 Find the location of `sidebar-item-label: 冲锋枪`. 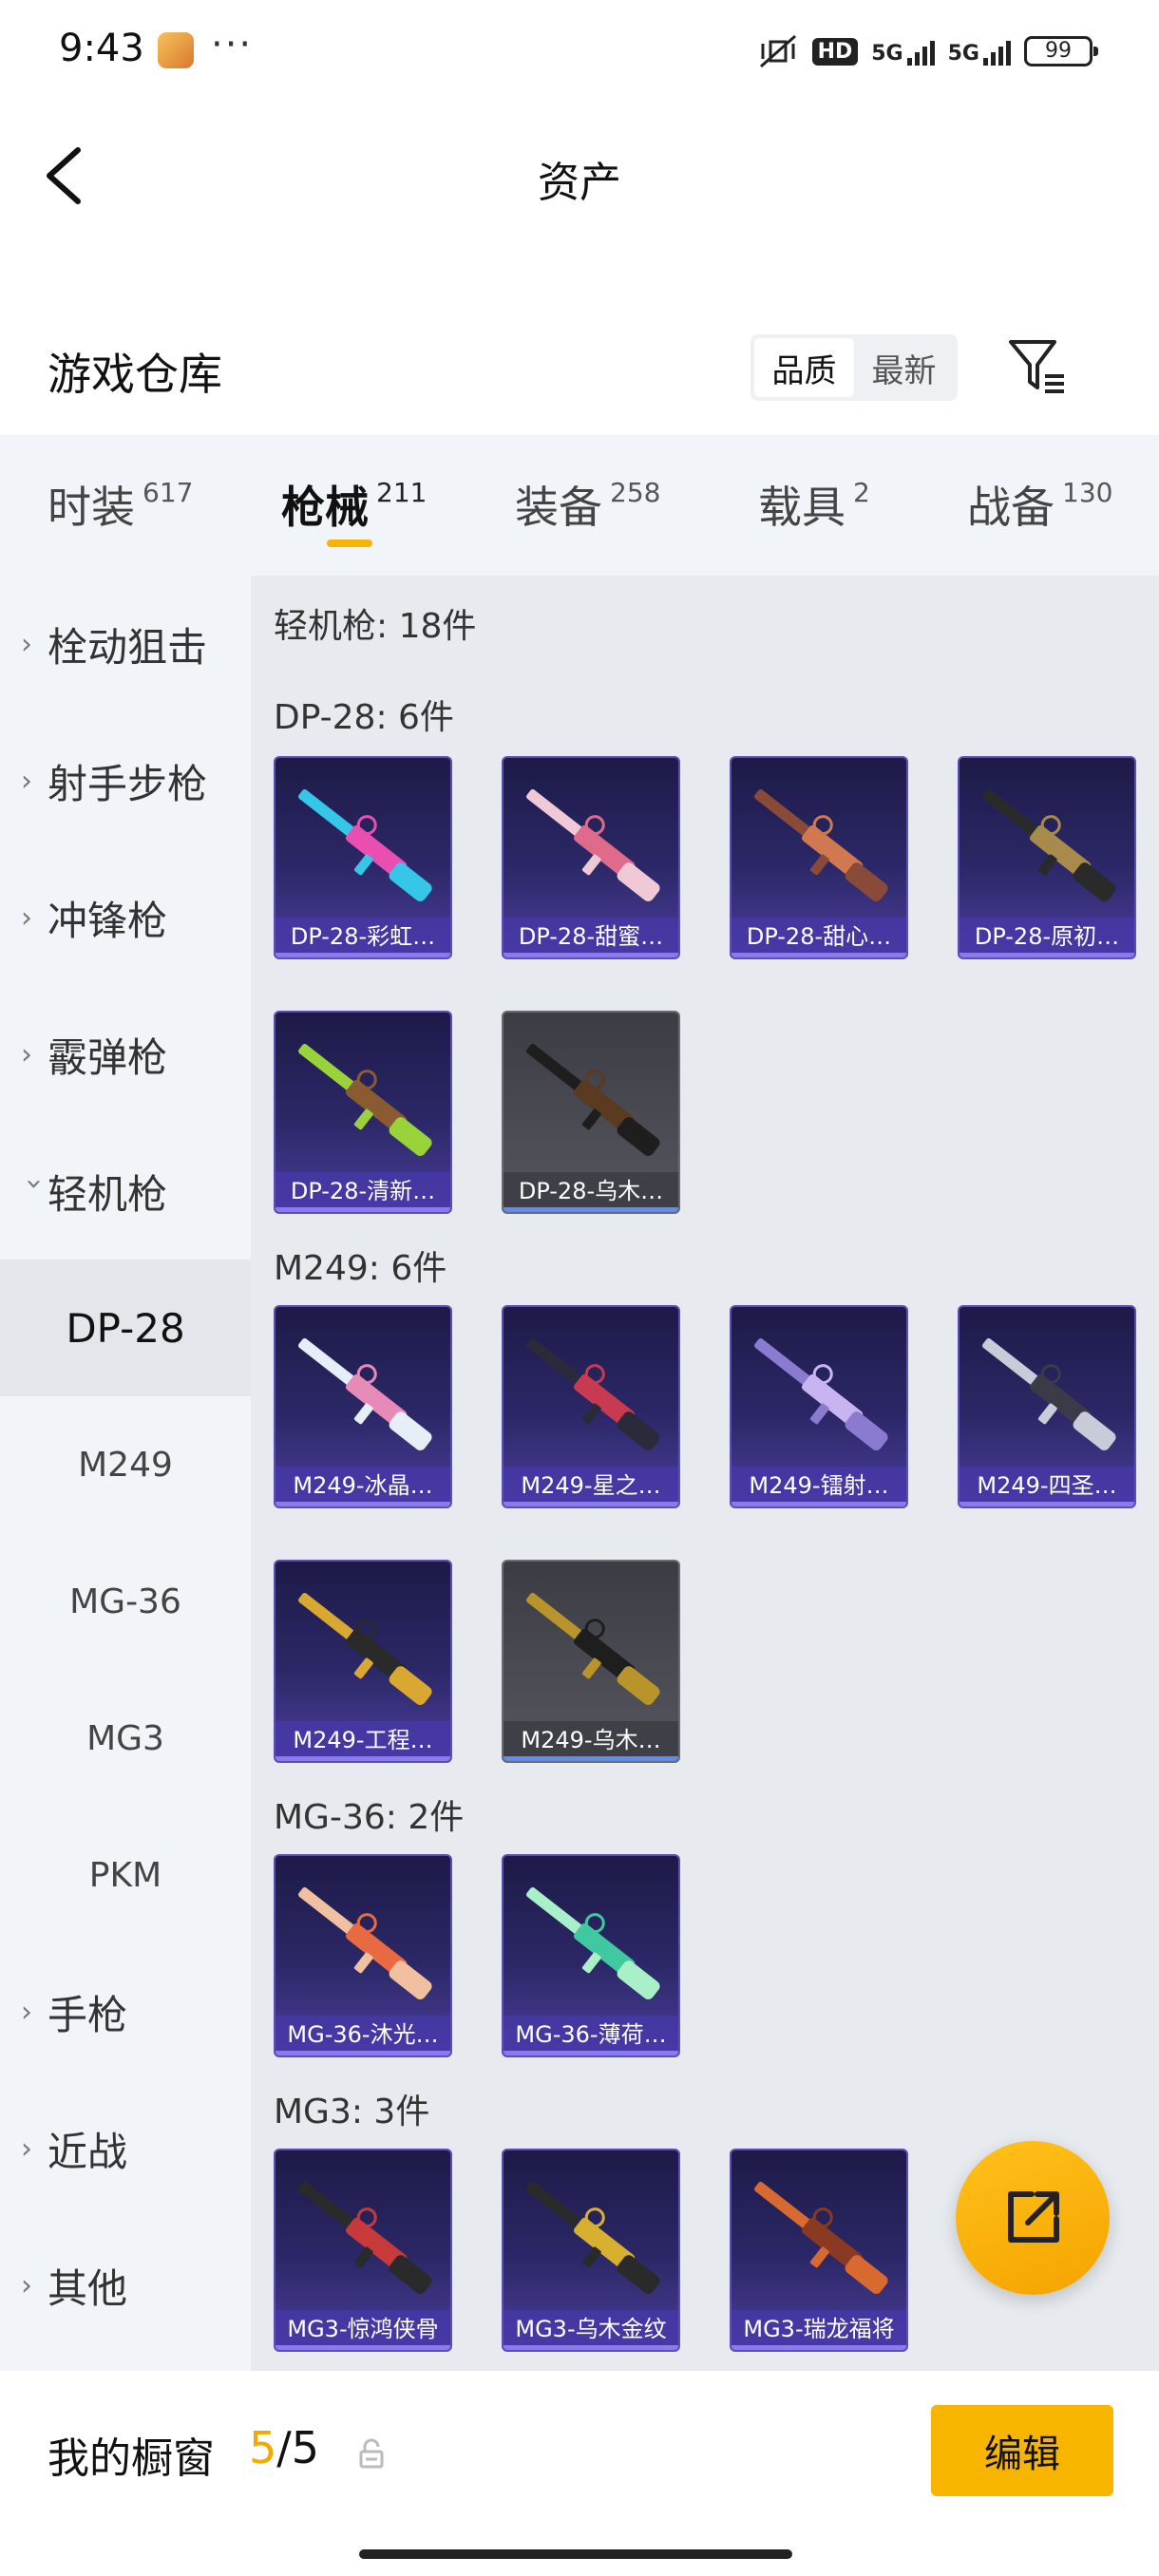

sidebar-item-label: 冲锋枪 is located at coordinates (108, 920).